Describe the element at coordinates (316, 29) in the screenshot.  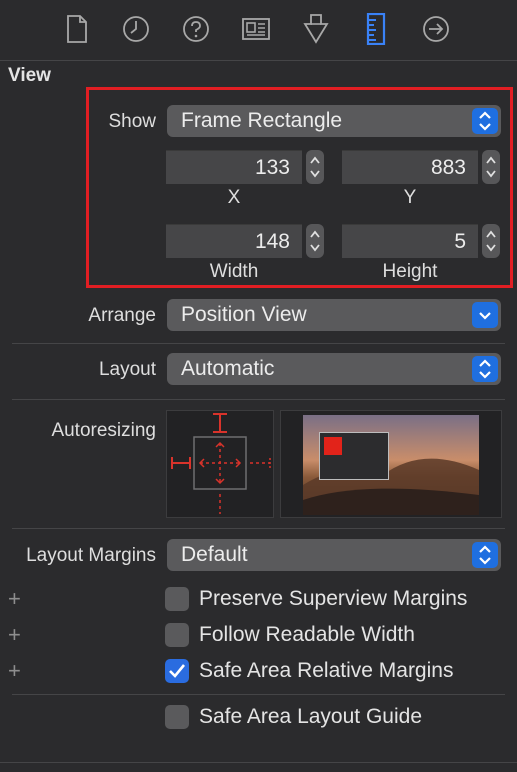
I see `attributes-icon` at that location.